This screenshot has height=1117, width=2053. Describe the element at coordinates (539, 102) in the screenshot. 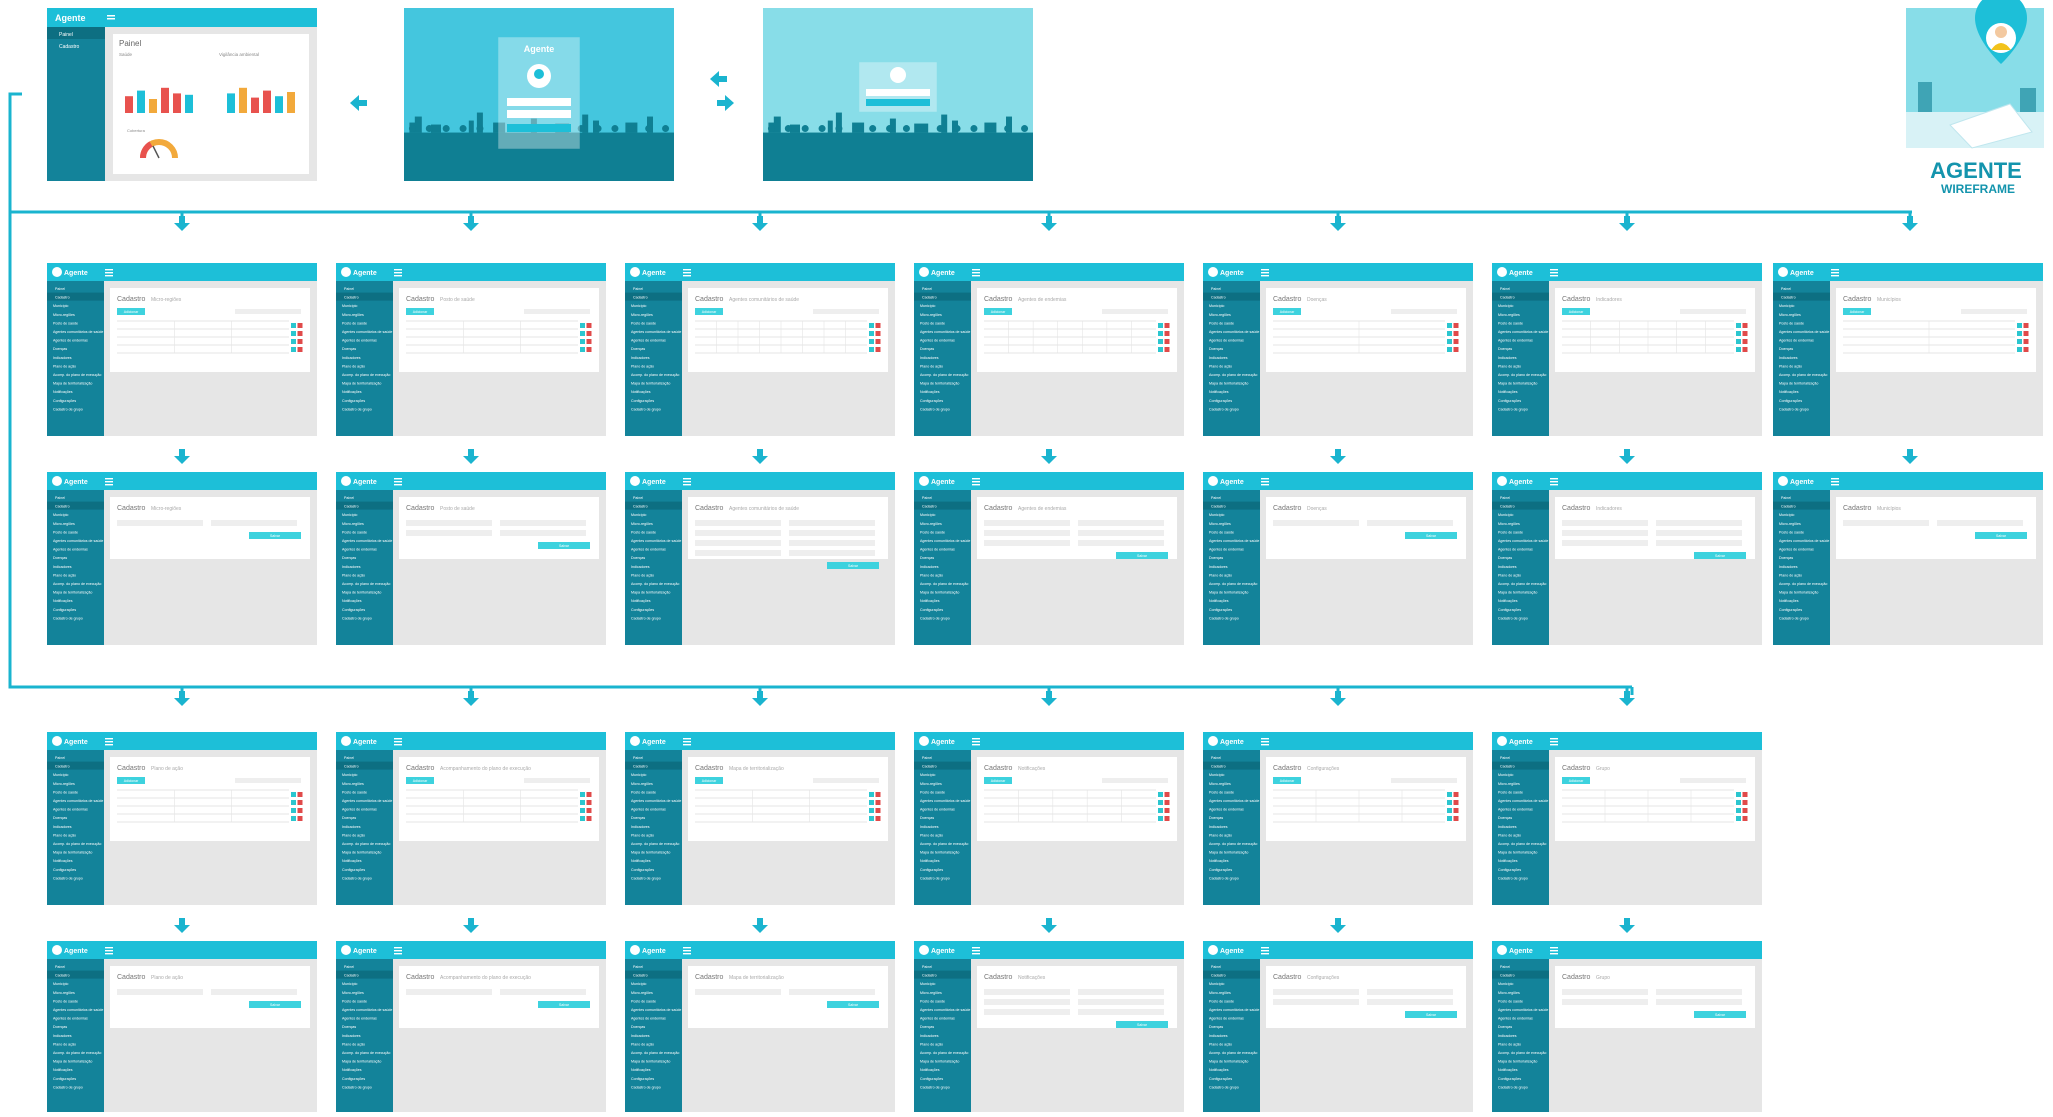

I see `username-input` at that location.